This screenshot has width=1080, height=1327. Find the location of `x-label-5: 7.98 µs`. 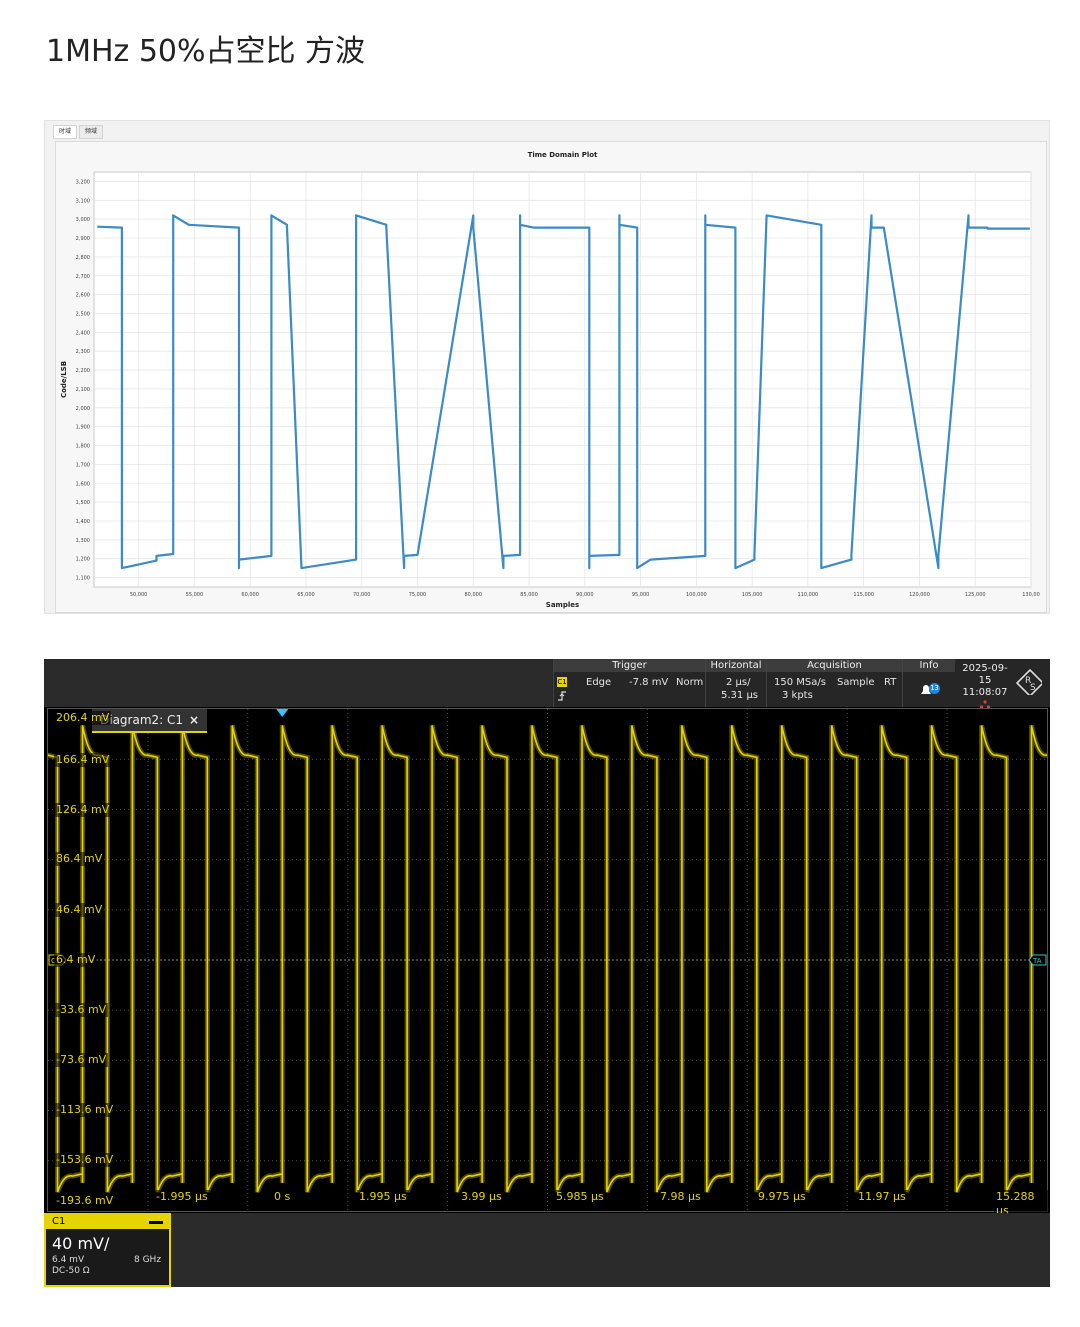

x-label-5: 7.98 µs is located at coordinates (680, 1197).